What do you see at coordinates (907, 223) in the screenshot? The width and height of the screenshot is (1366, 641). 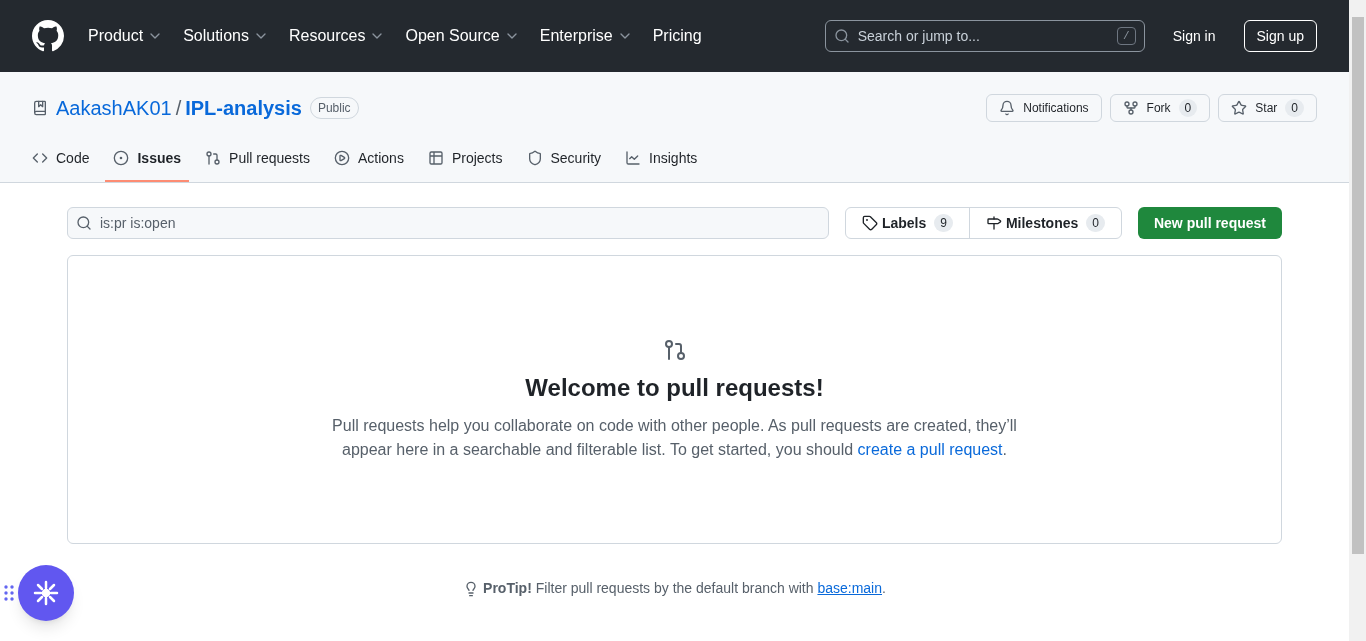 I see `labels-button: Labels 9` at bounding box center [907, 223].